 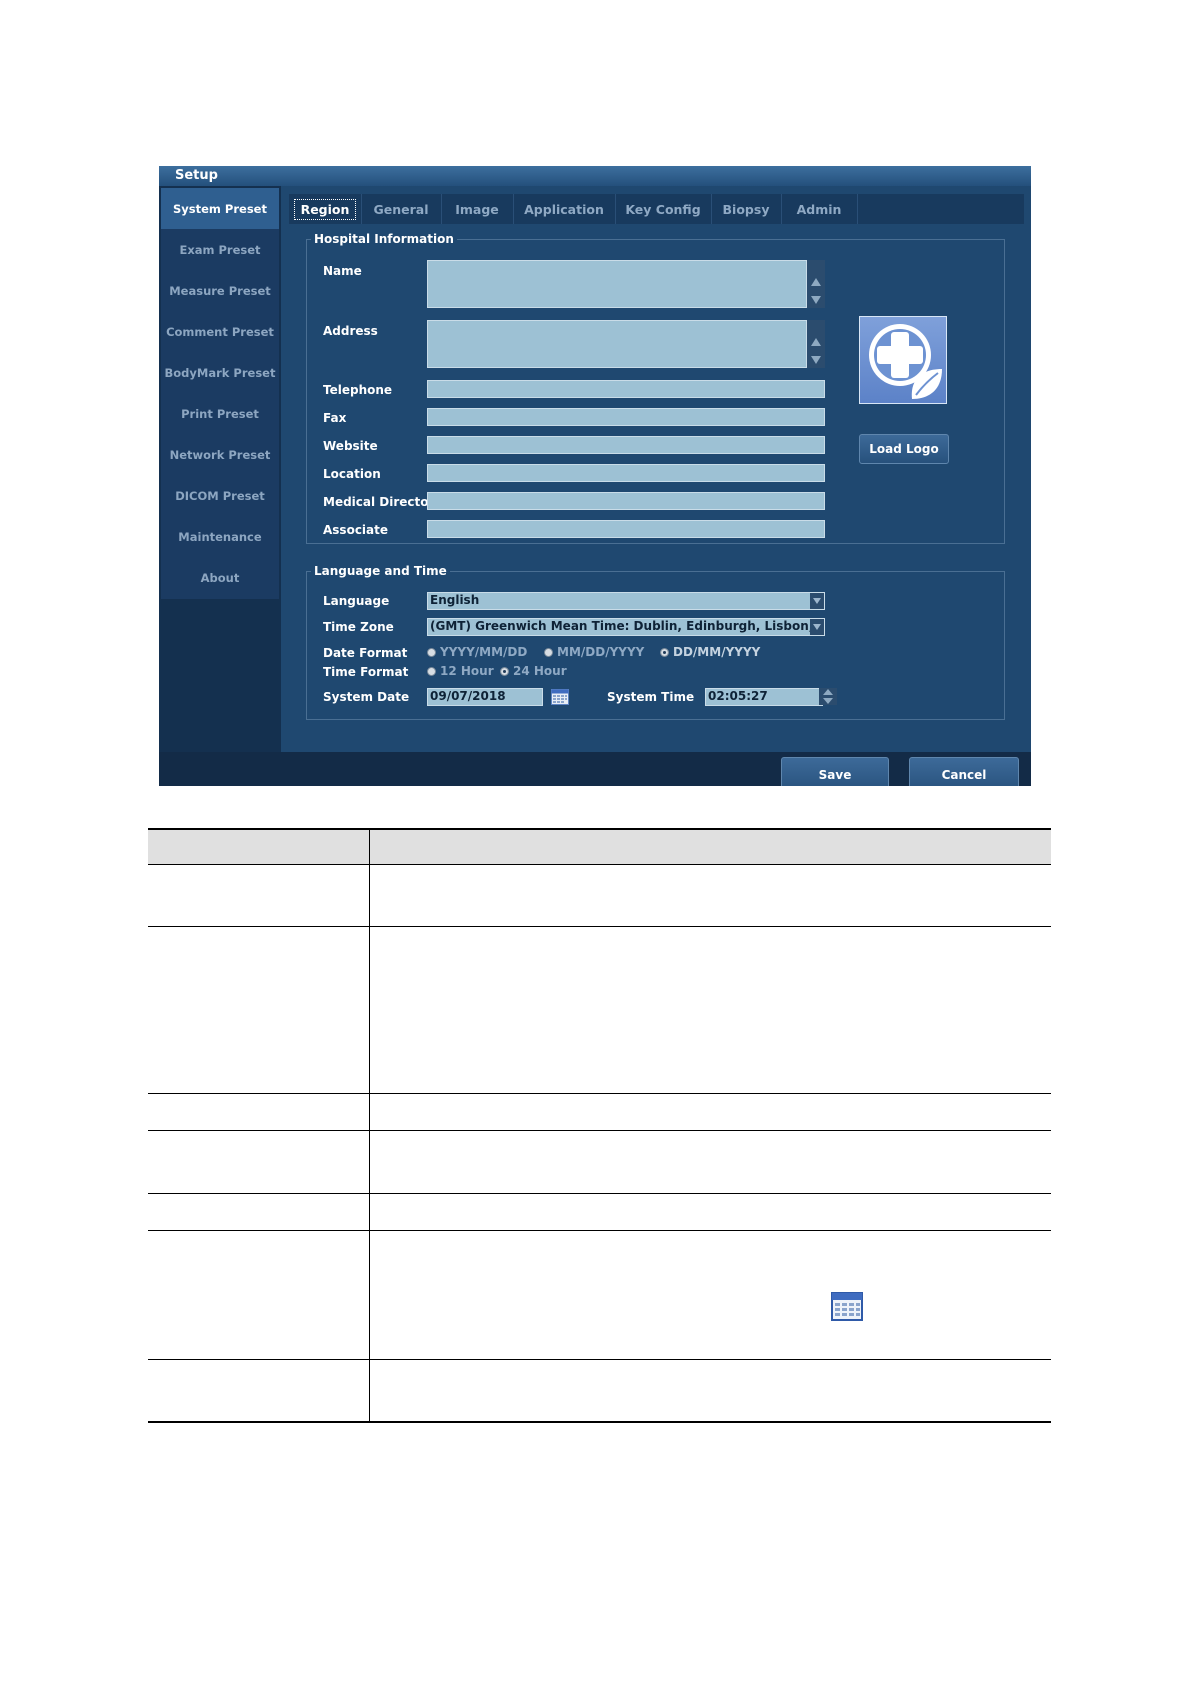 What do you see at coordinates (356, 530) in the screenshot?
I see `associate-label: Associate` at bounding box center [356, 530].